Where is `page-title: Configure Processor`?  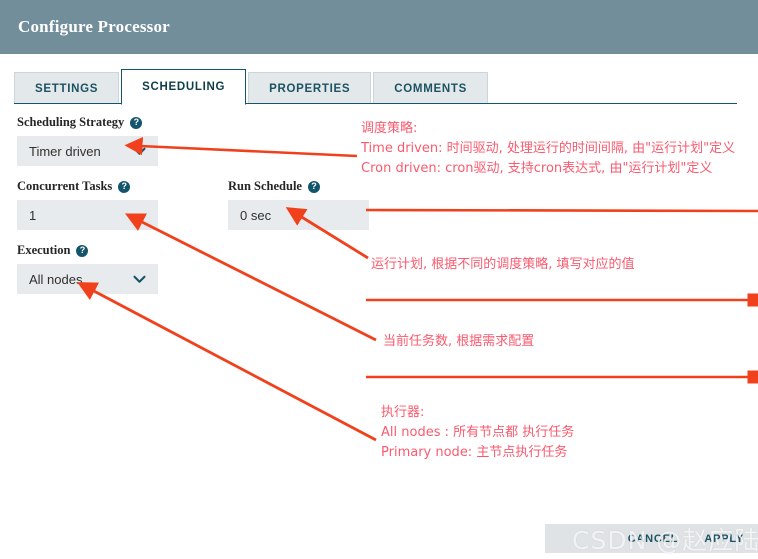 page-title: Configure Processor is located at coordinates (94, 26).